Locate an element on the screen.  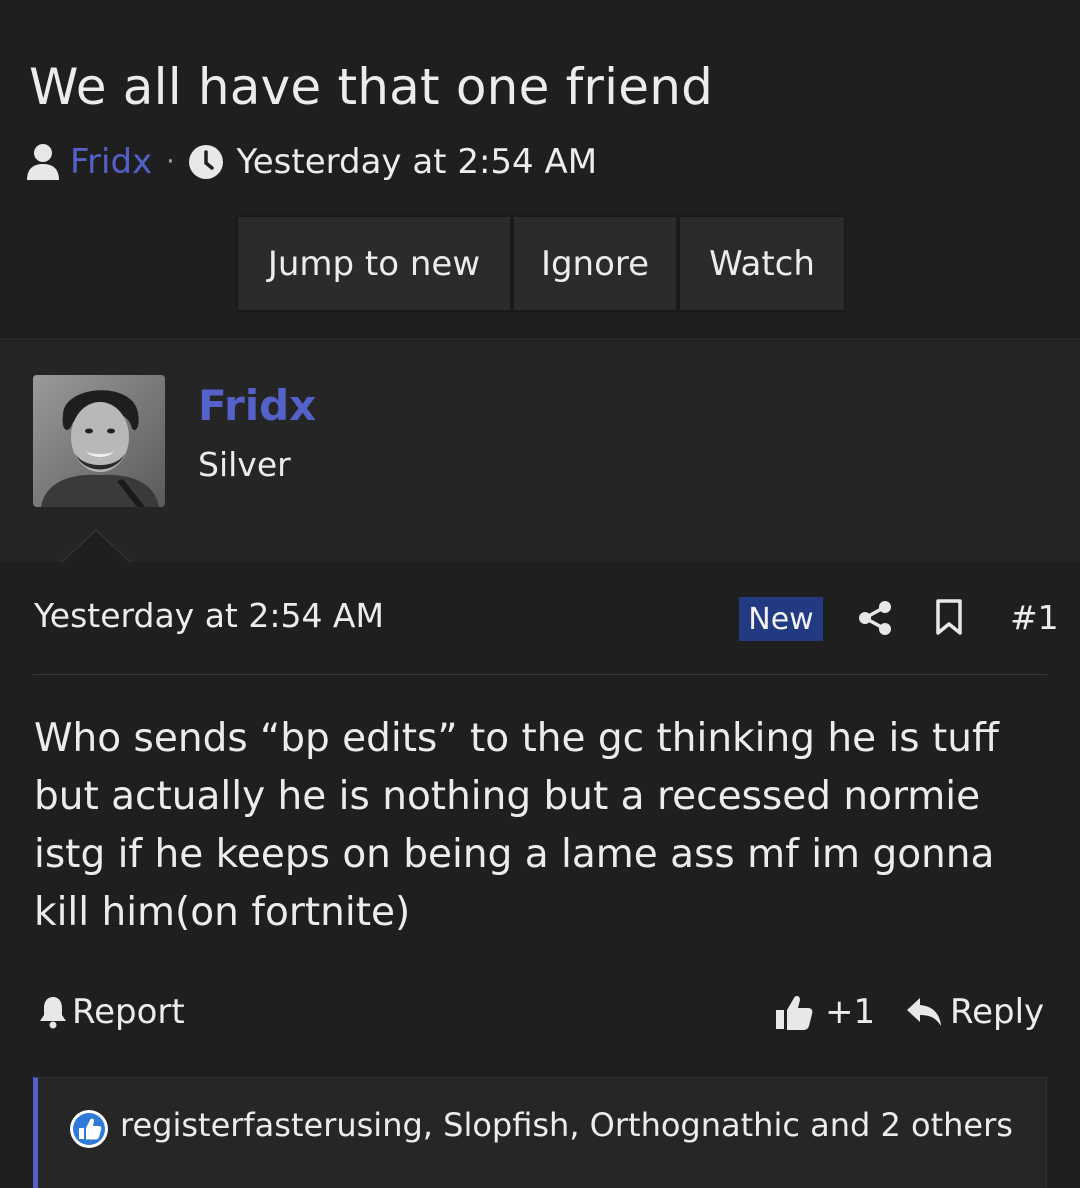
report-button: Report is located at coordinates (111, 1012).